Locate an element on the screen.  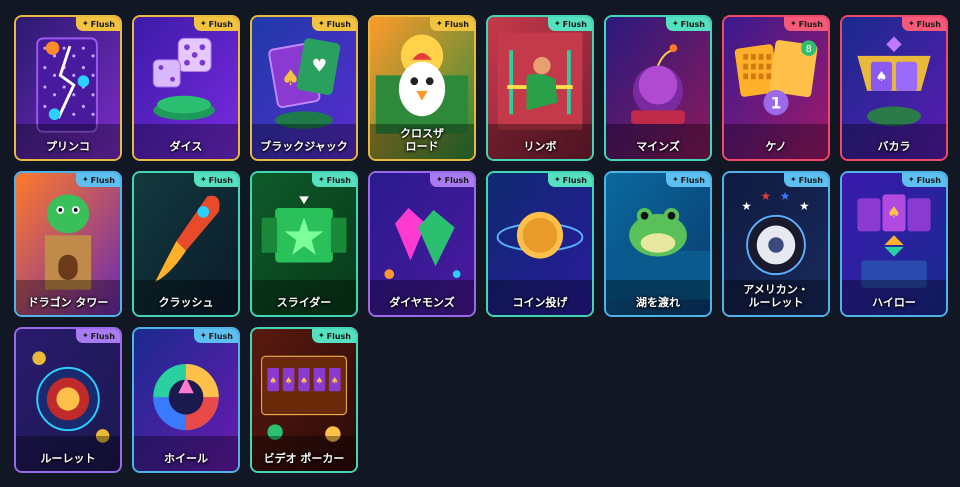
game-title: クラッシュ is located at coordinates (186, 302).